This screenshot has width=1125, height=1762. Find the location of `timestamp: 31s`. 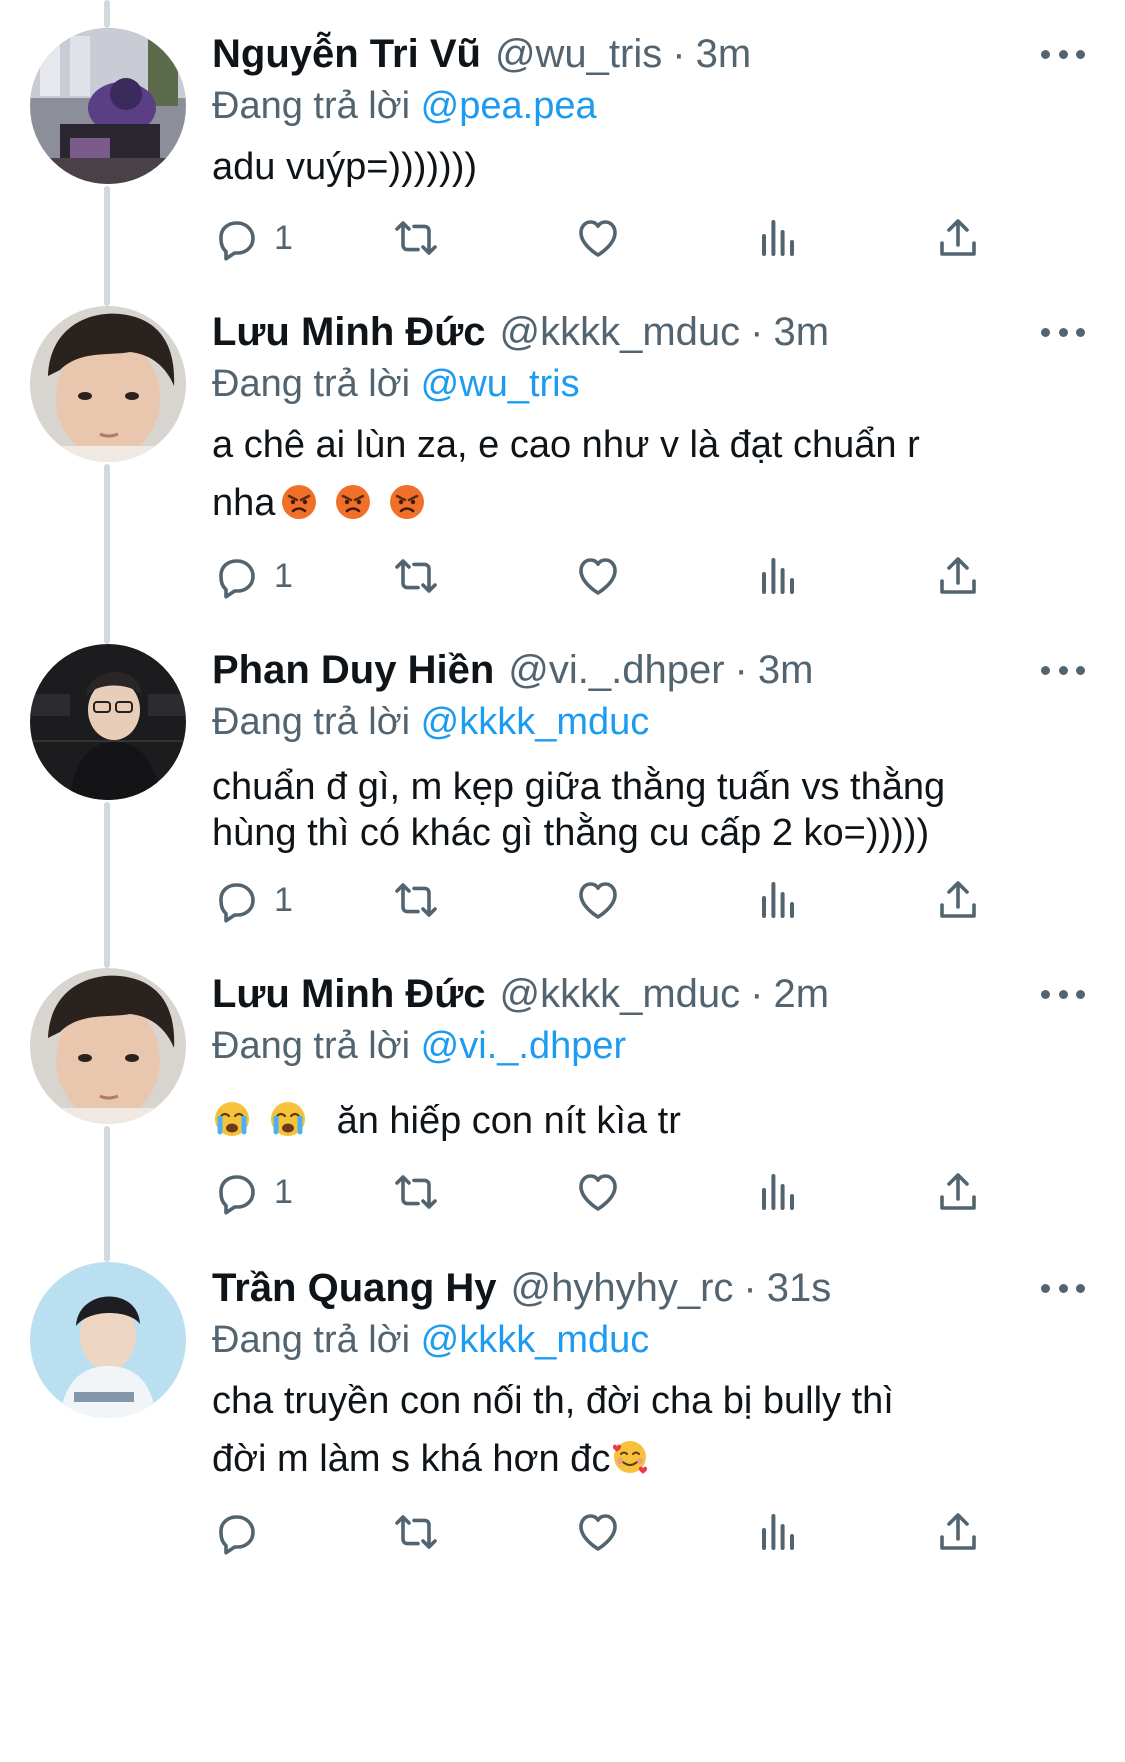

timestamp: 31s is located at coordinates (799, 1288).